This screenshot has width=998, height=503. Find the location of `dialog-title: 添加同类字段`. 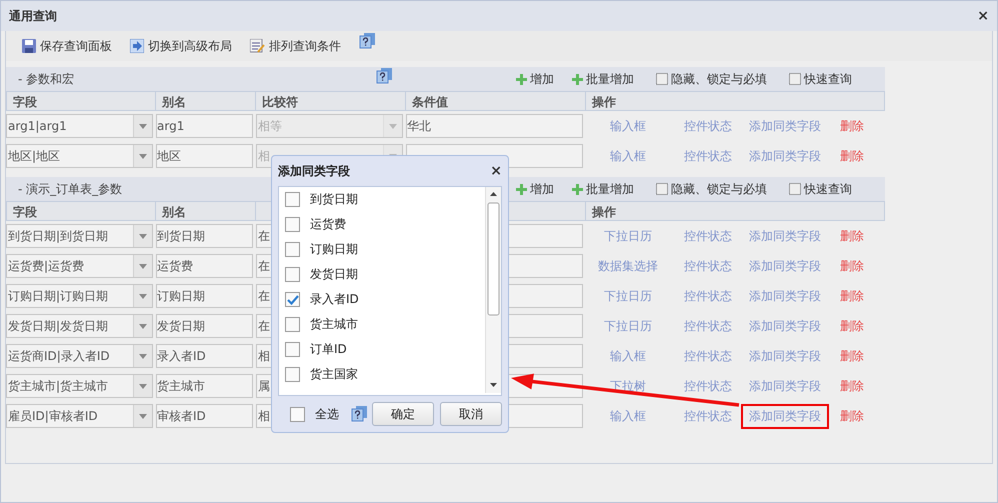

dialog-title: 添加同类字段 is located at coordinates (314, 171).